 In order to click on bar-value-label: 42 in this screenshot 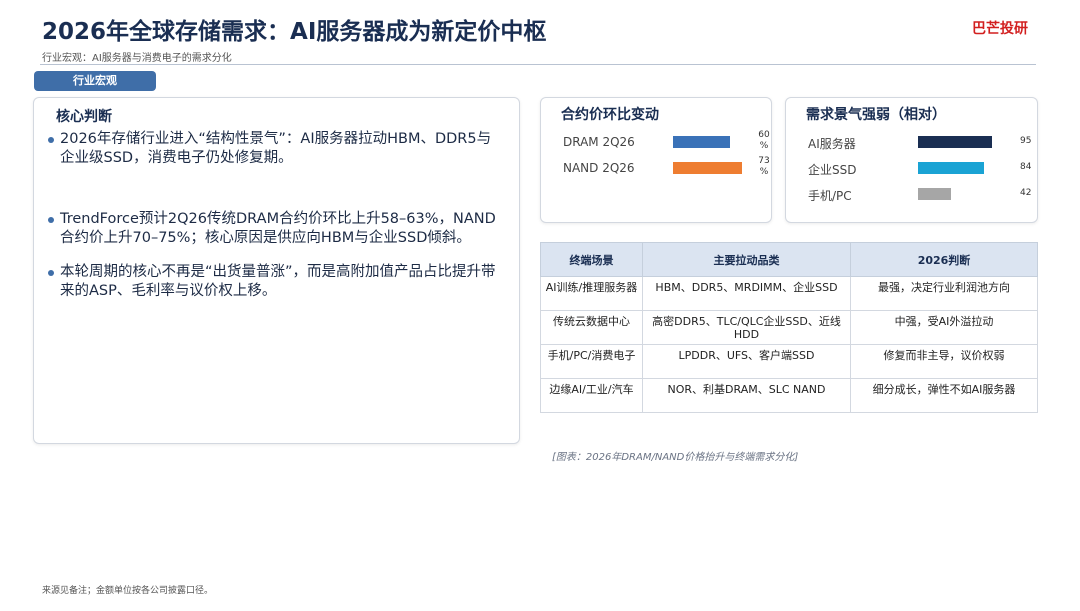, I will do `click(1026, 193)`.